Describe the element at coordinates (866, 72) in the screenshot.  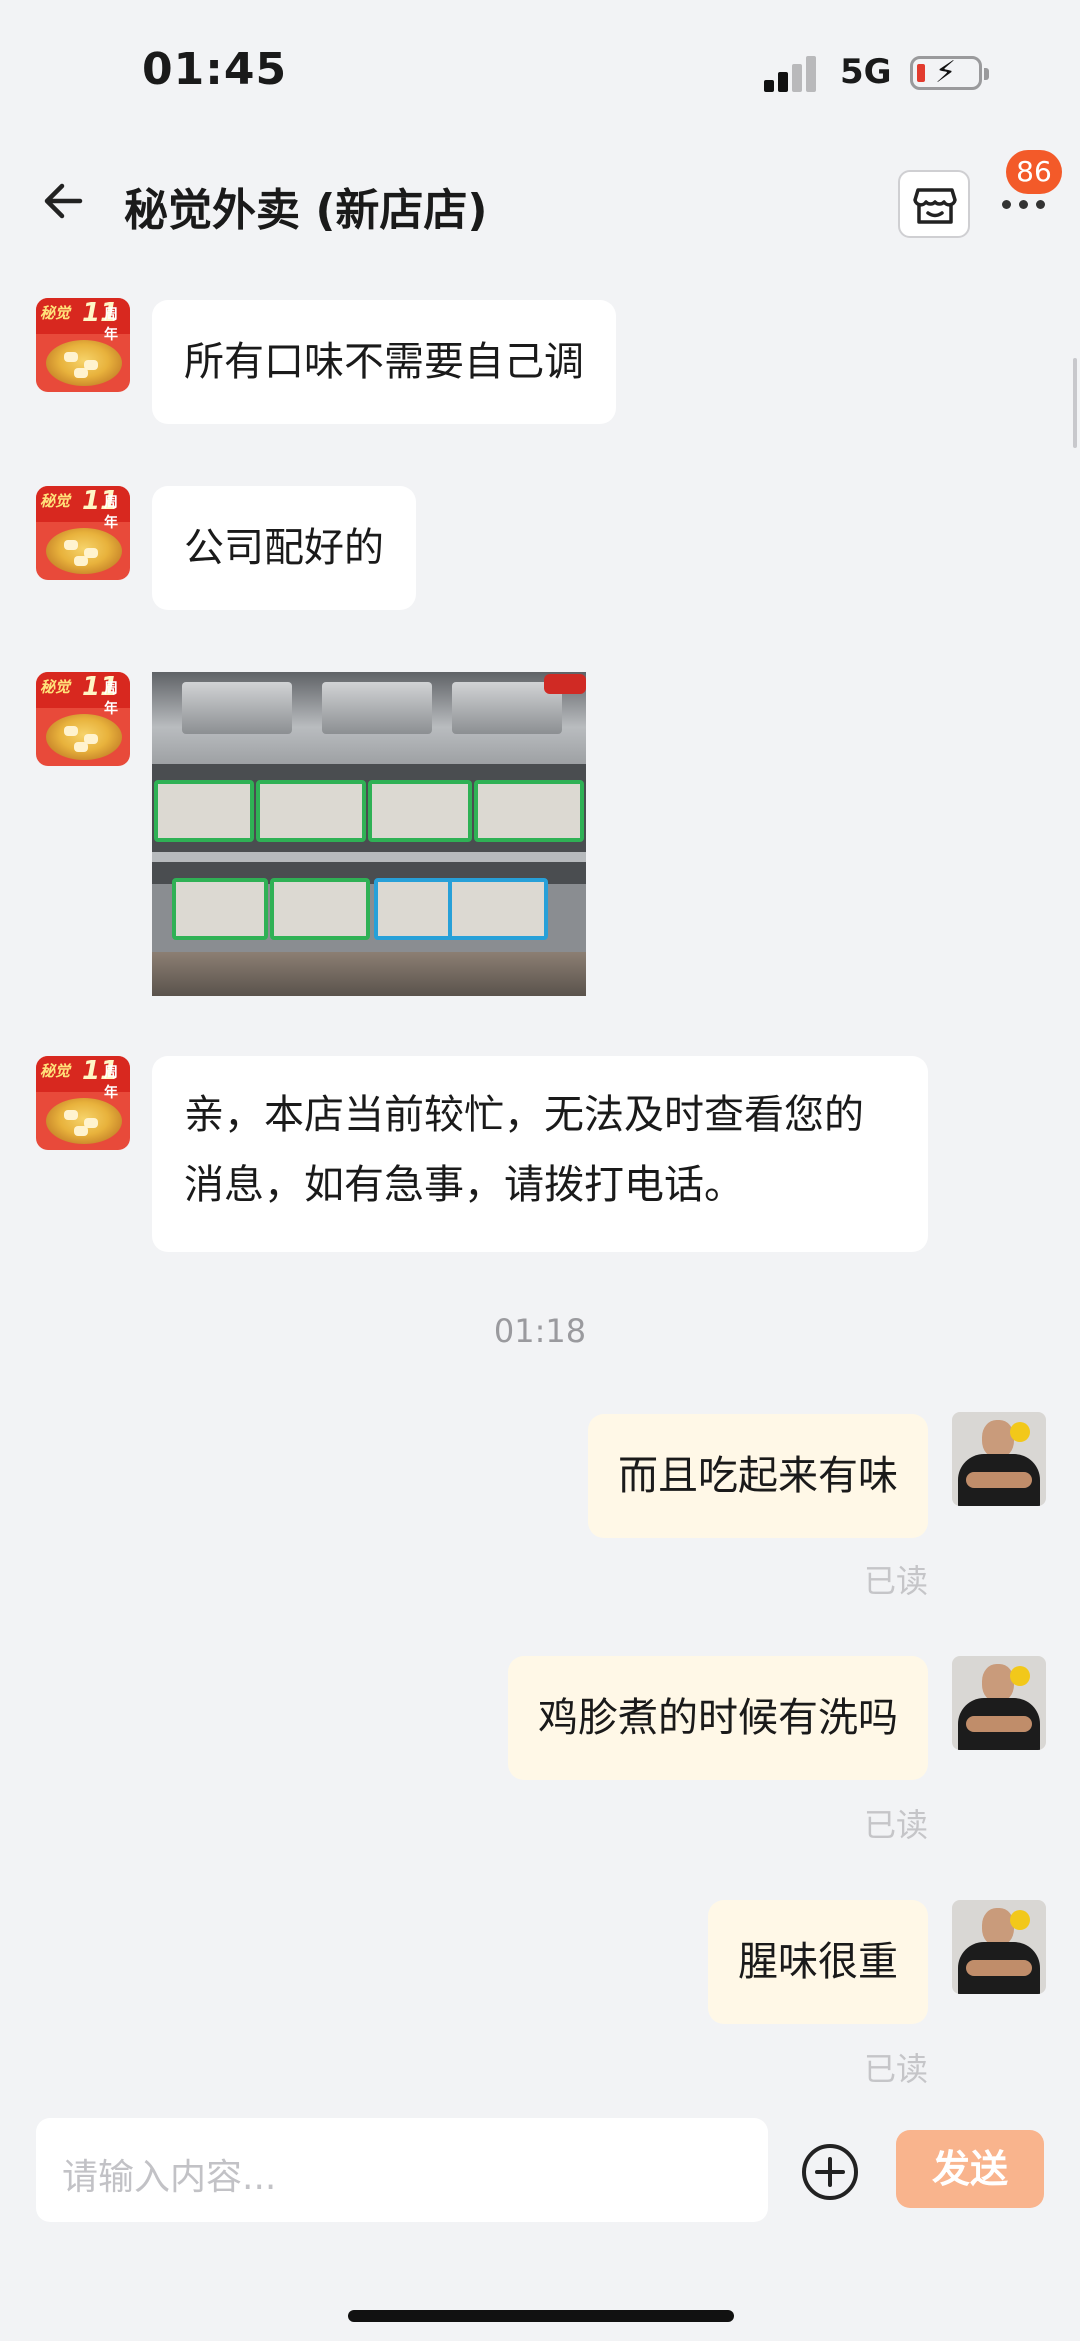
I see `network-type: 5G` at that location.